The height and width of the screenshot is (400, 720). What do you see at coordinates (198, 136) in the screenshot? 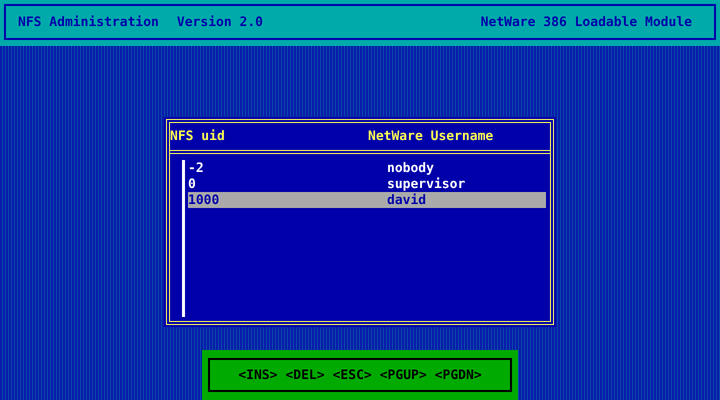
I see `column-header: NFS uid` at bounding box center [198, 136].